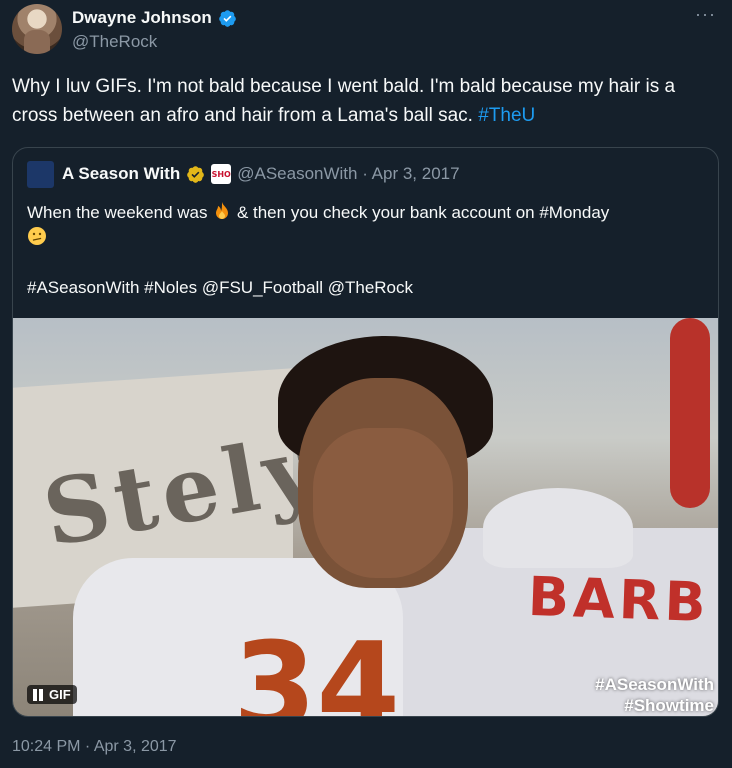 This screenshot has height=768, width=732. What do you see at coordinates (690, 413) in the screenshot?
I see `gif-background-pole` at bounding box center [690, 413].